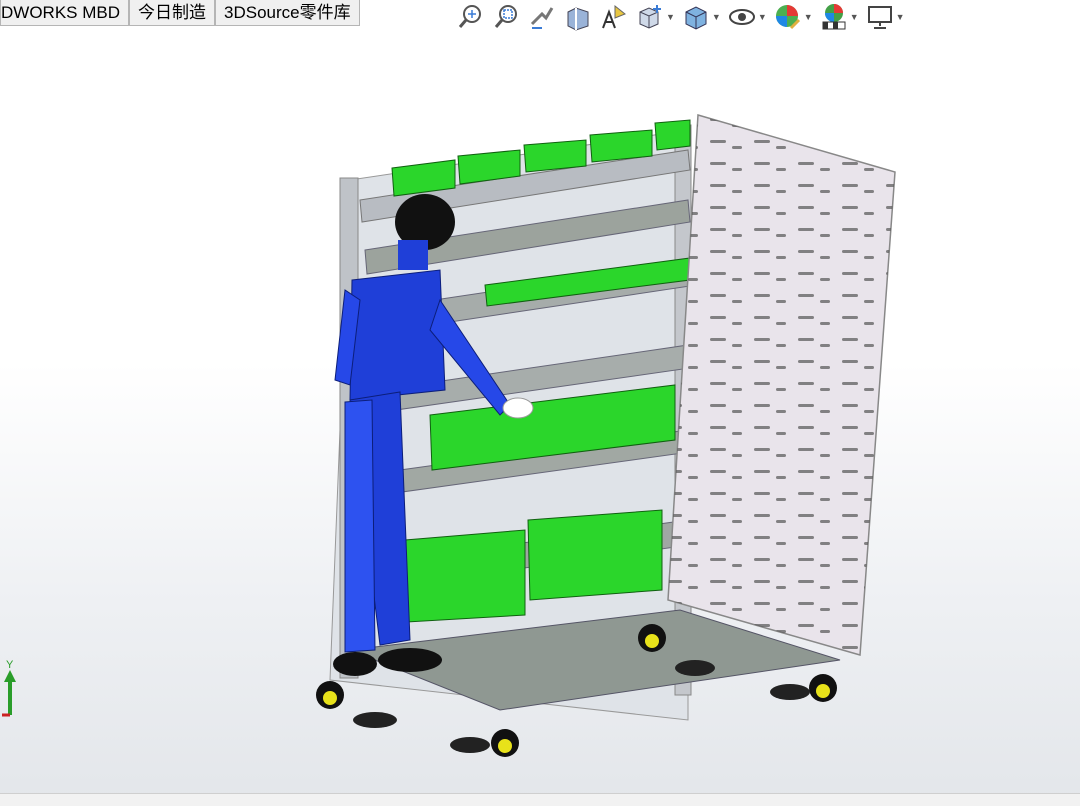  I want to click on zoom-to-fit-icon, so click(469, 16).